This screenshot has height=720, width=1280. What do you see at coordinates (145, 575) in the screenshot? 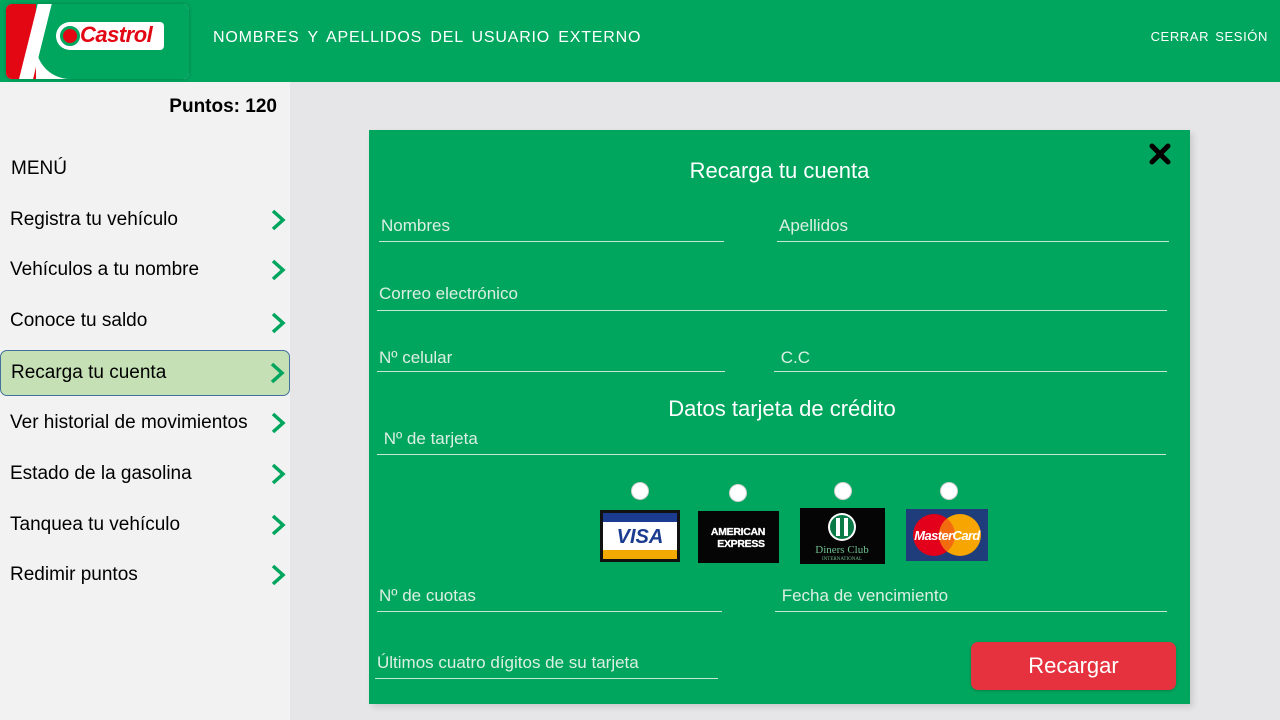
I see `sidebar-item-redimir-puntos: Redimir puntos` at bounding box center [145, 575].